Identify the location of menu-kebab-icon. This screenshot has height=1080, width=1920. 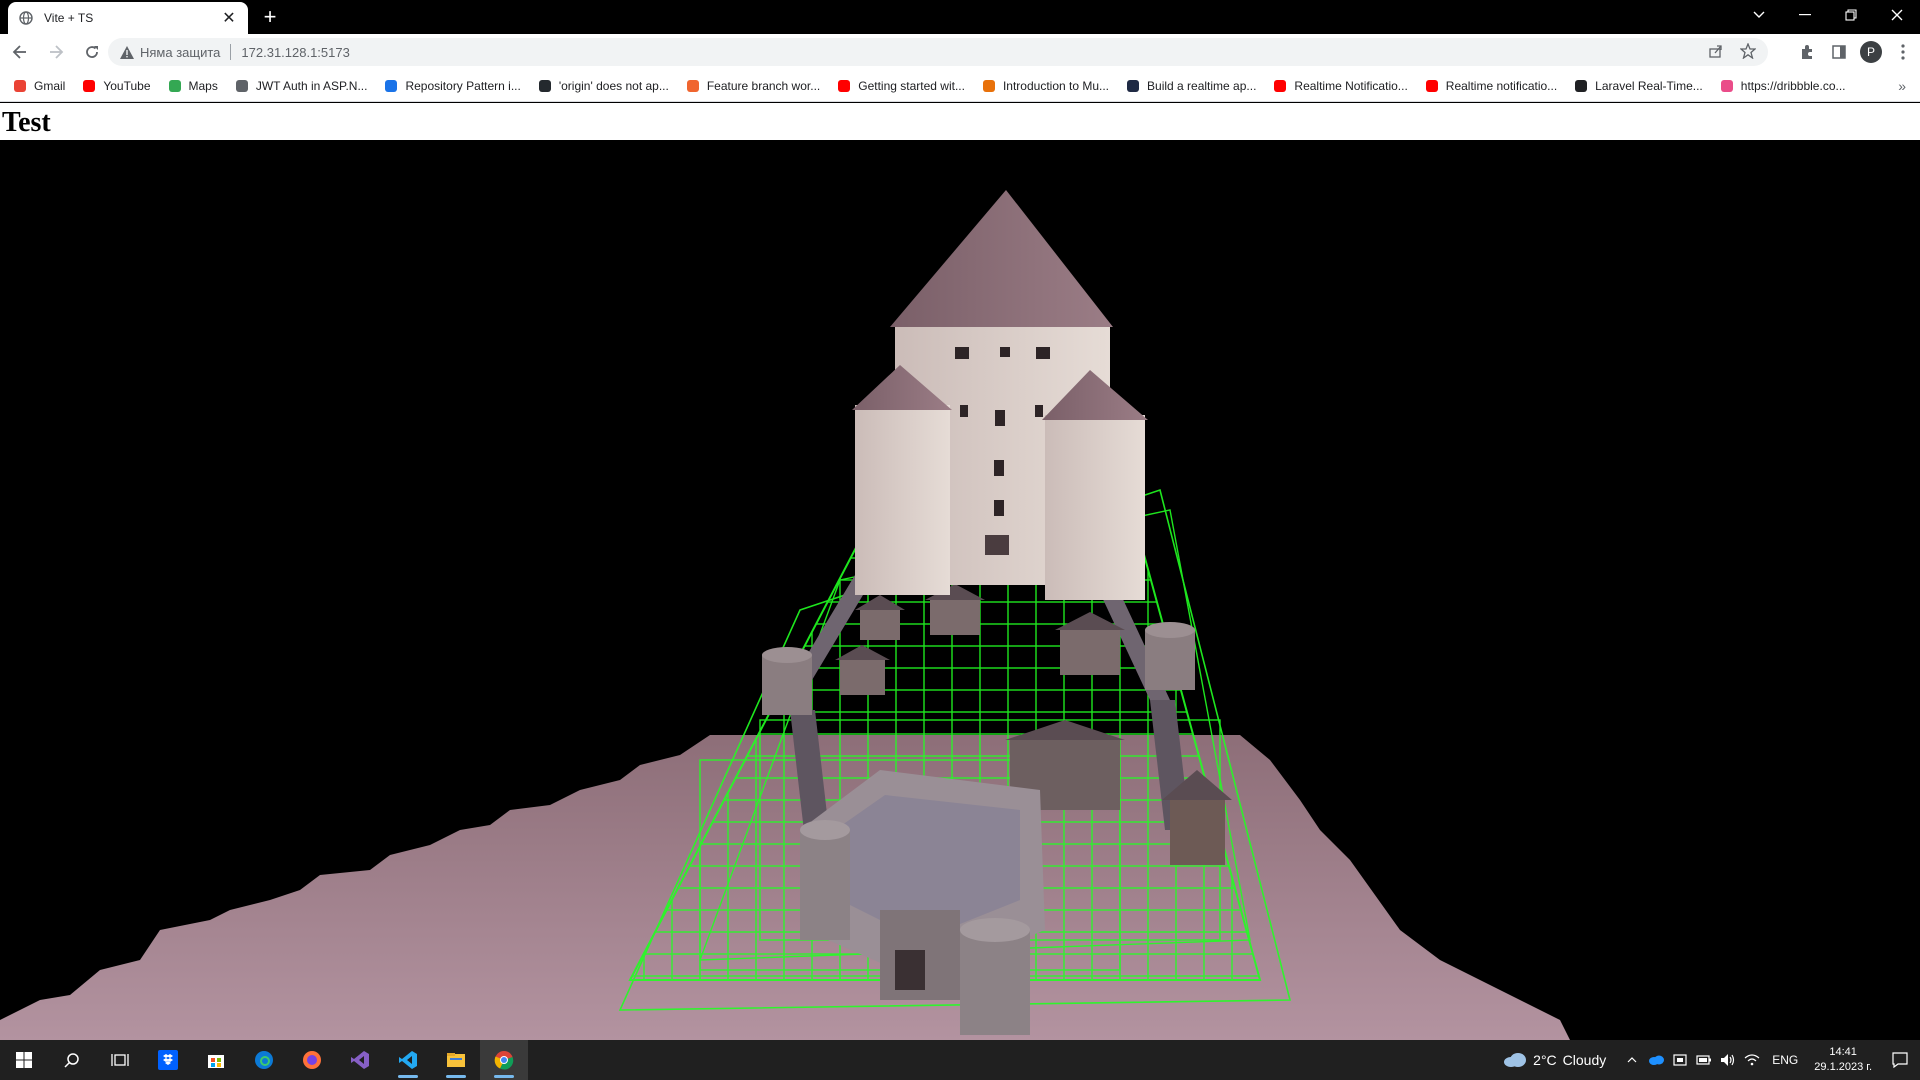
(1903, 52).